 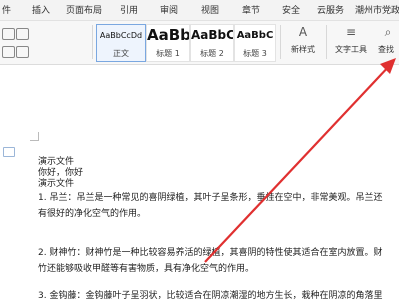 What do you see at coordinates (210, 9) in the screenshot?
I see `tab-view: 视图` at bounding box center [210, 9].